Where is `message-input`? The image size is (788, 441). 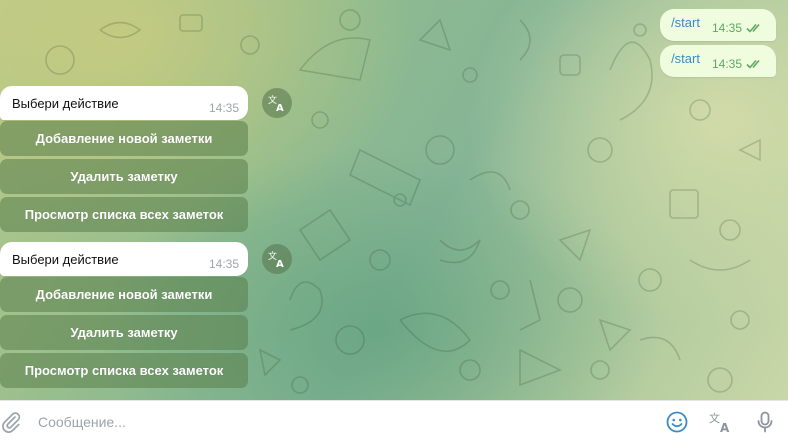
message-input is located at coordinates (338, 422).